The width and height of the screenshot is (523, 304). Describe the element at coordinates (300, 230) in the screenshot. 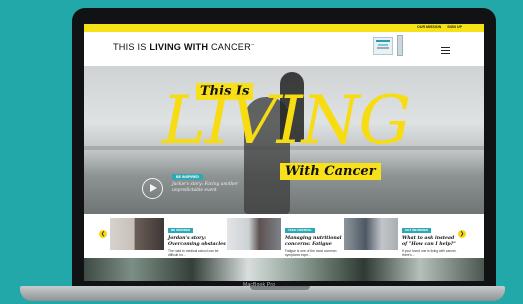

I see `story-tag: TAKE CONTROL` at that location.